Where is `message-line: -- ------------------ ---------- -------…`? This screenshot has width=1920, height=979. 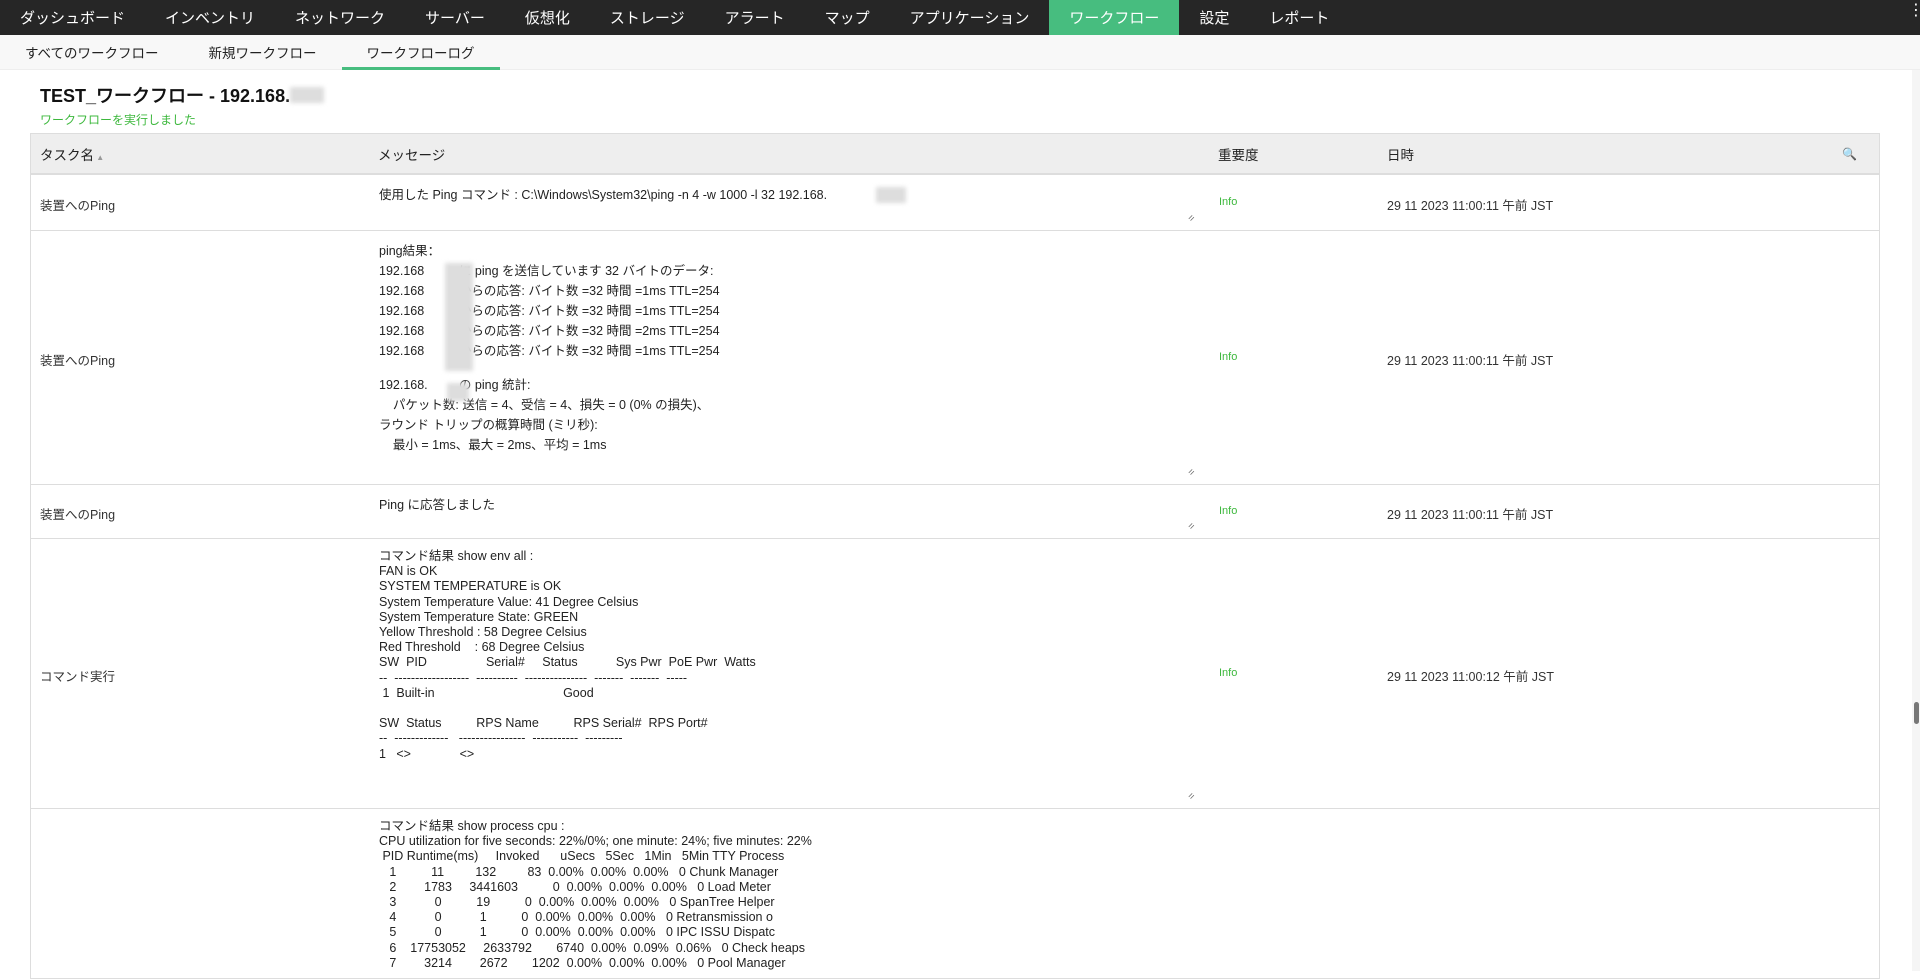 message-line: -- ------------------ ---------- -------… is located at coordinates (533, 677).